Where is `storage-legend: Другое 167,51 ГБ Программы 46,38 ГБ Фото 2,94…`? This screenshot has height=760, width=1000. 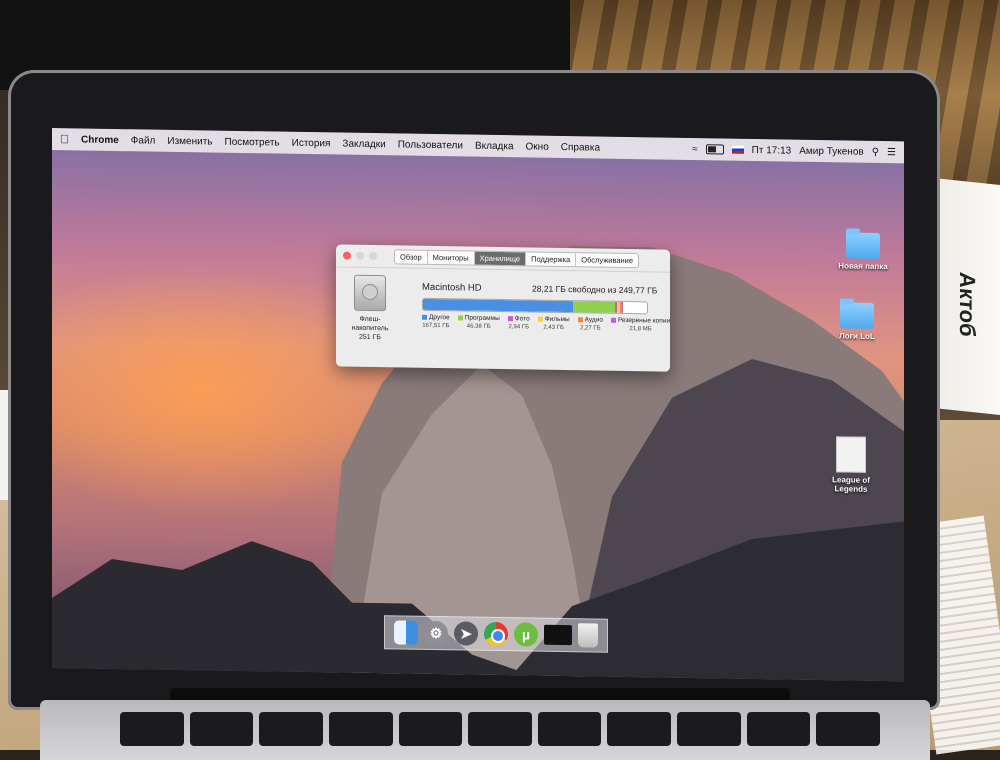
storage-legend: Другое 167,51 ГБ Программы 46,38 ГБ Фото 2,94… is located at coordinates (546, 323).